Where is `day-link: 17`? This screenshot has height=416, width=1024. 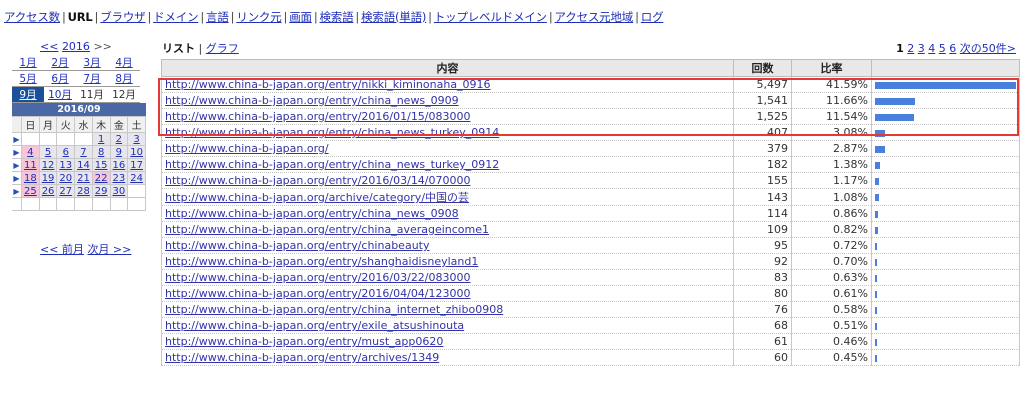
day-link: 17 is located at coordinates (136, 165).